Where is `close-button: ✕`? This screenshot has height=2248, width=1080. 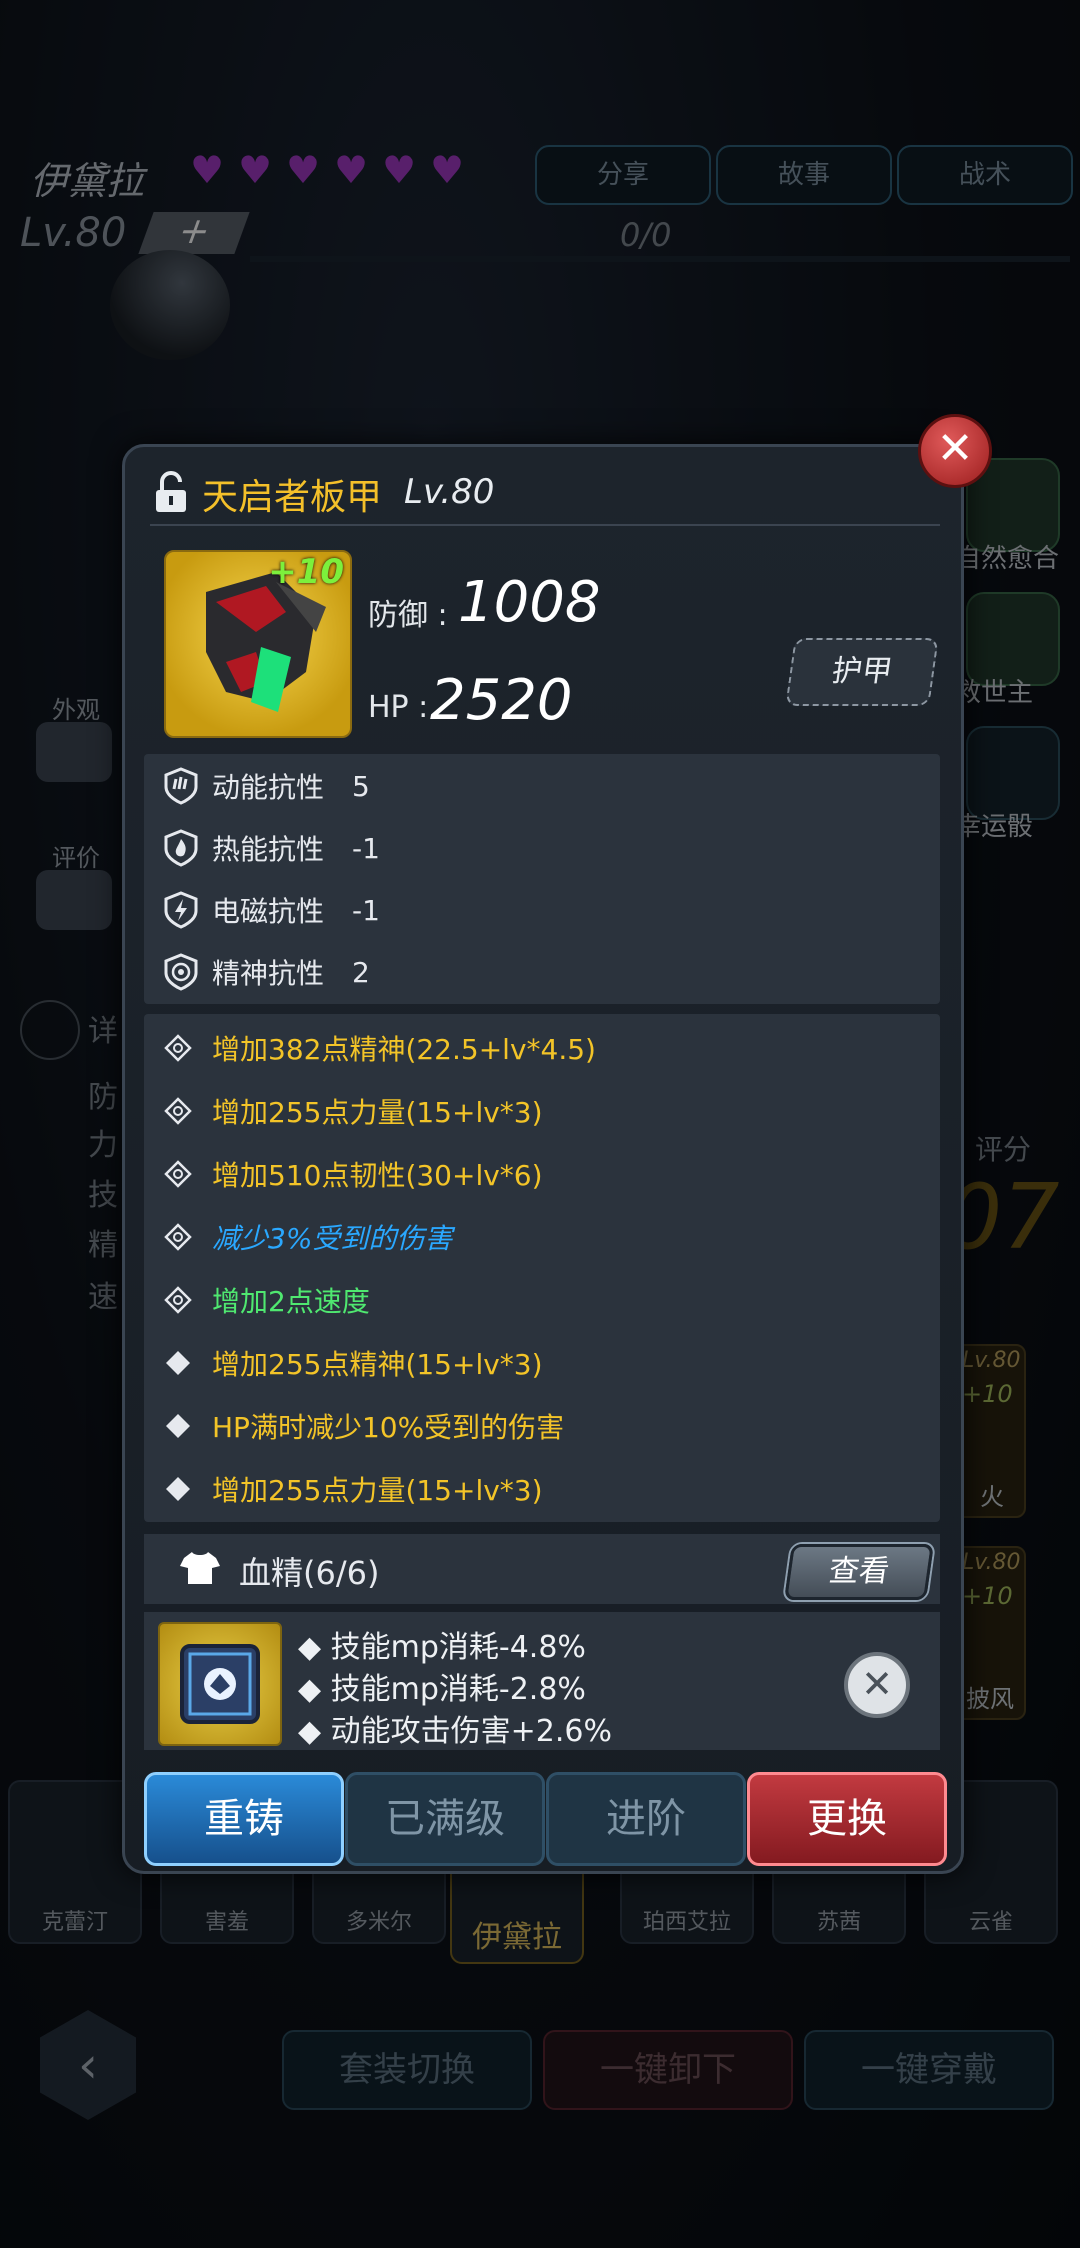 close-button: ✕ is located at coordinates (955, 451).